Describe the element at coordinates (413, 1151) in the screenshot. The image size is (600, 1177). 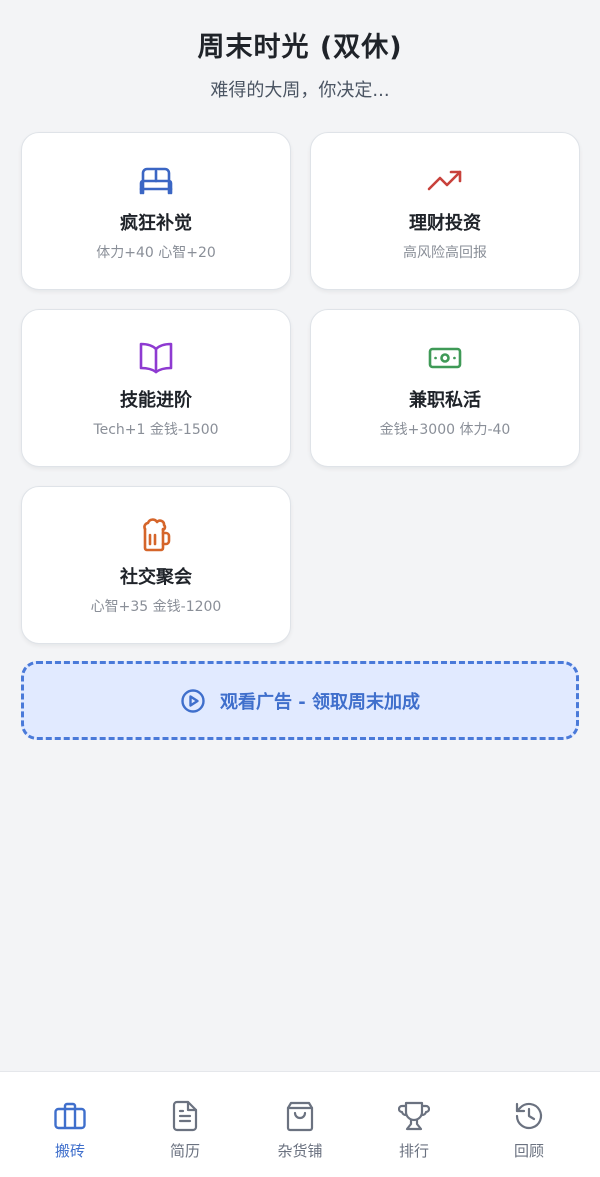
I see `nav-label: 排行` at that location.